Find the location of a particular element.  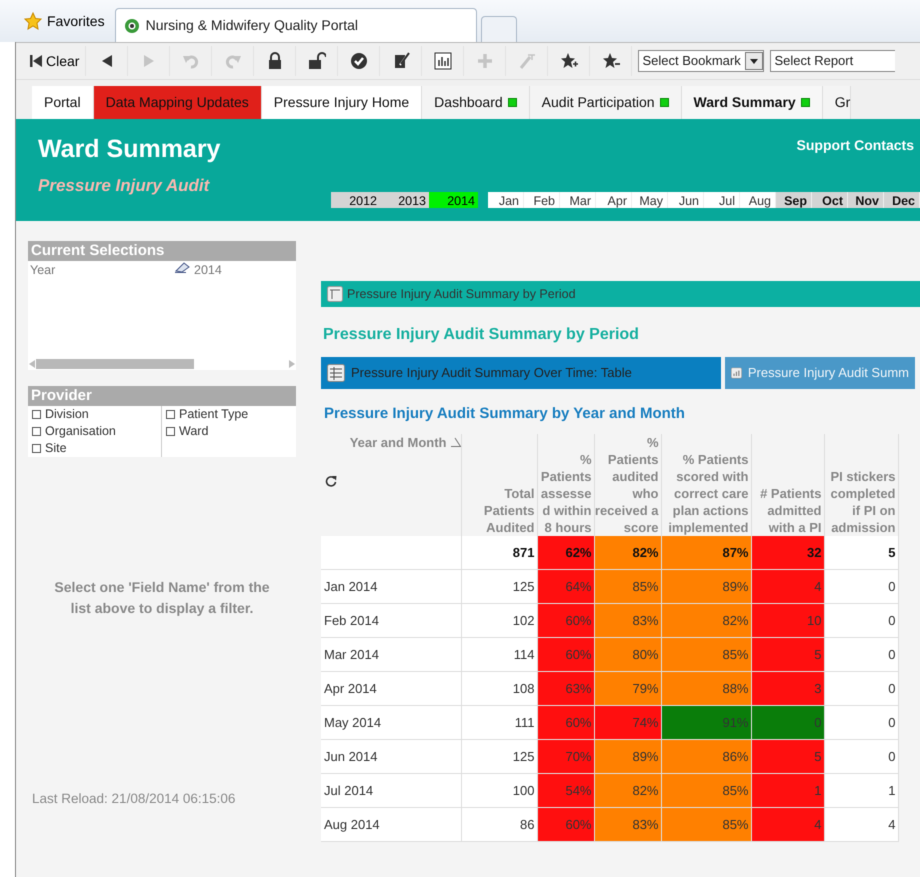

year-button: 2014 is located at coordinates (453, 200).